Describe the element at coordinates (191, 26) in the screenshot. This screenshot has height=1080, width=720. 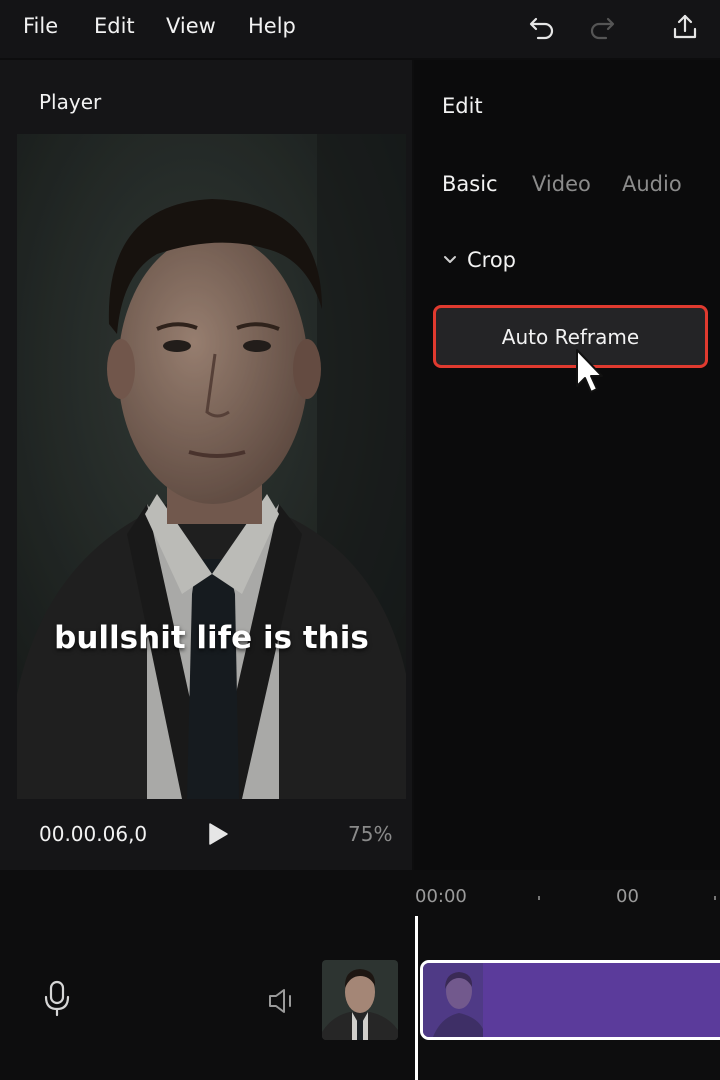
I see `menu-view: View` at that location.